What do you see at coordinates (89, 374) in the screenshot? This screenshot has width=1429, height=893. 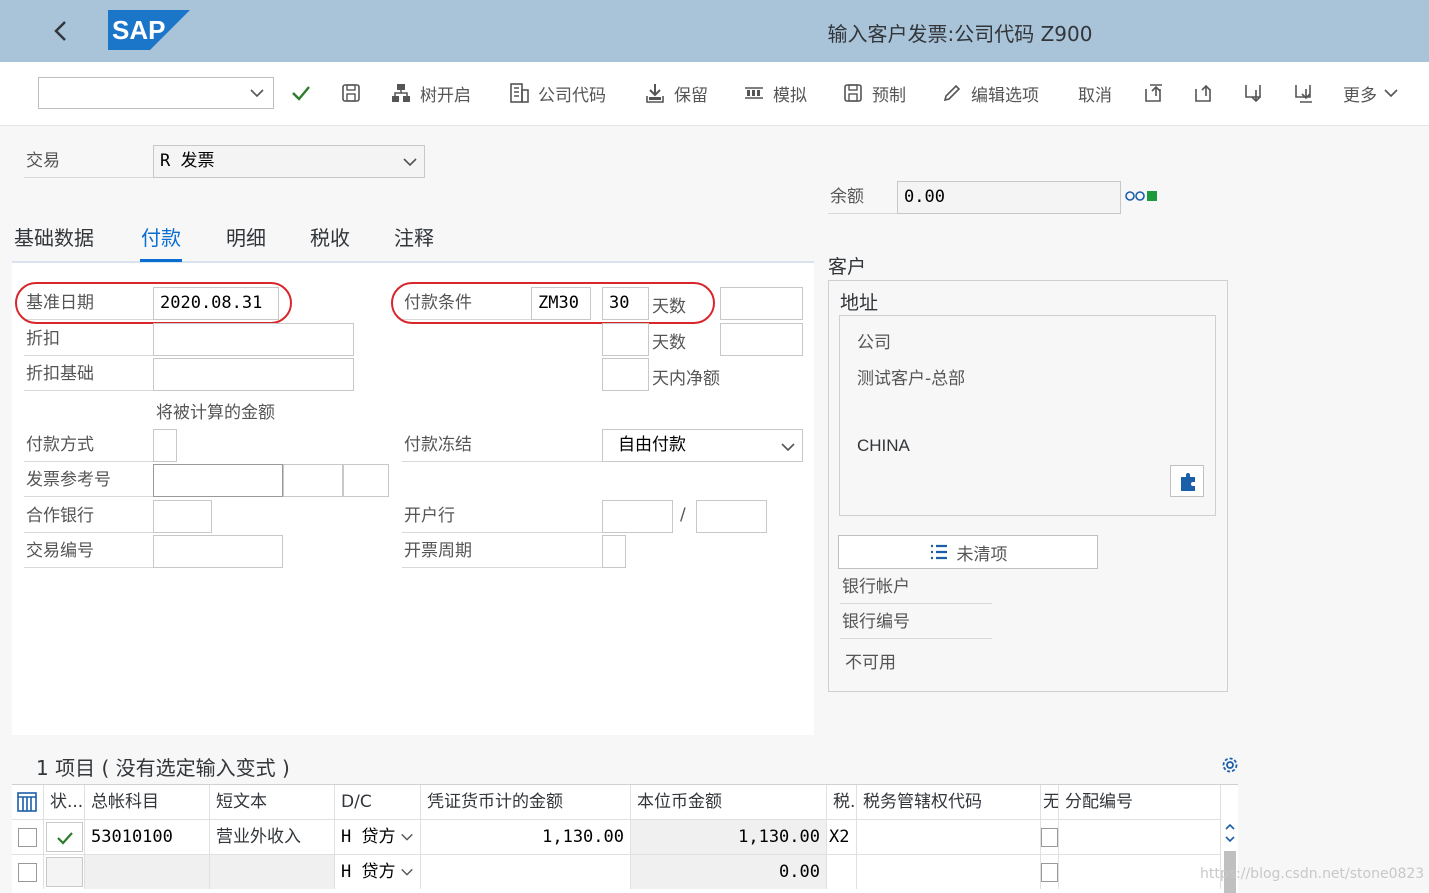 I see `discount-base-label: 折扣基础` at bounding box center [89, 374].